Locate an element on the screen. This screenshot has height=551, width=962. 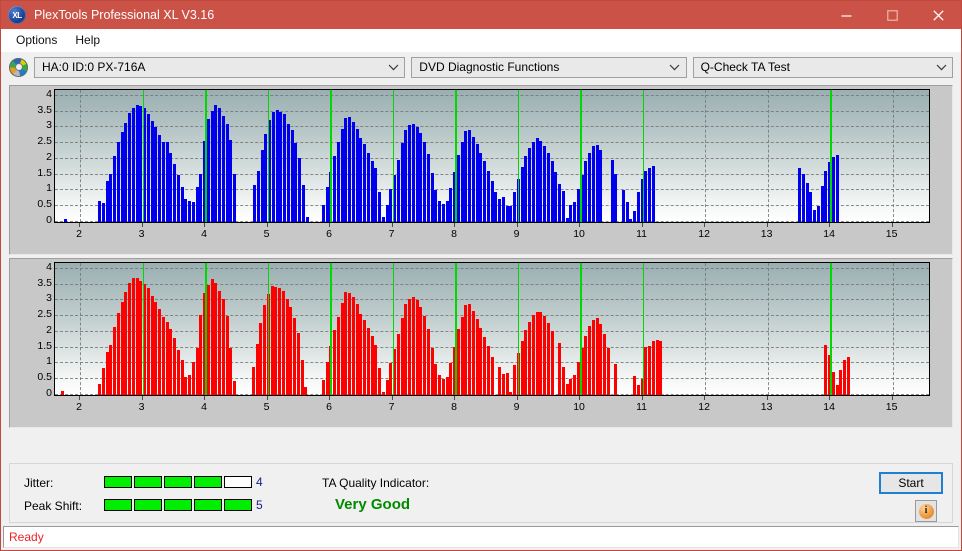
y-tick-label: 1.5 is located at coordinates (44, 345).